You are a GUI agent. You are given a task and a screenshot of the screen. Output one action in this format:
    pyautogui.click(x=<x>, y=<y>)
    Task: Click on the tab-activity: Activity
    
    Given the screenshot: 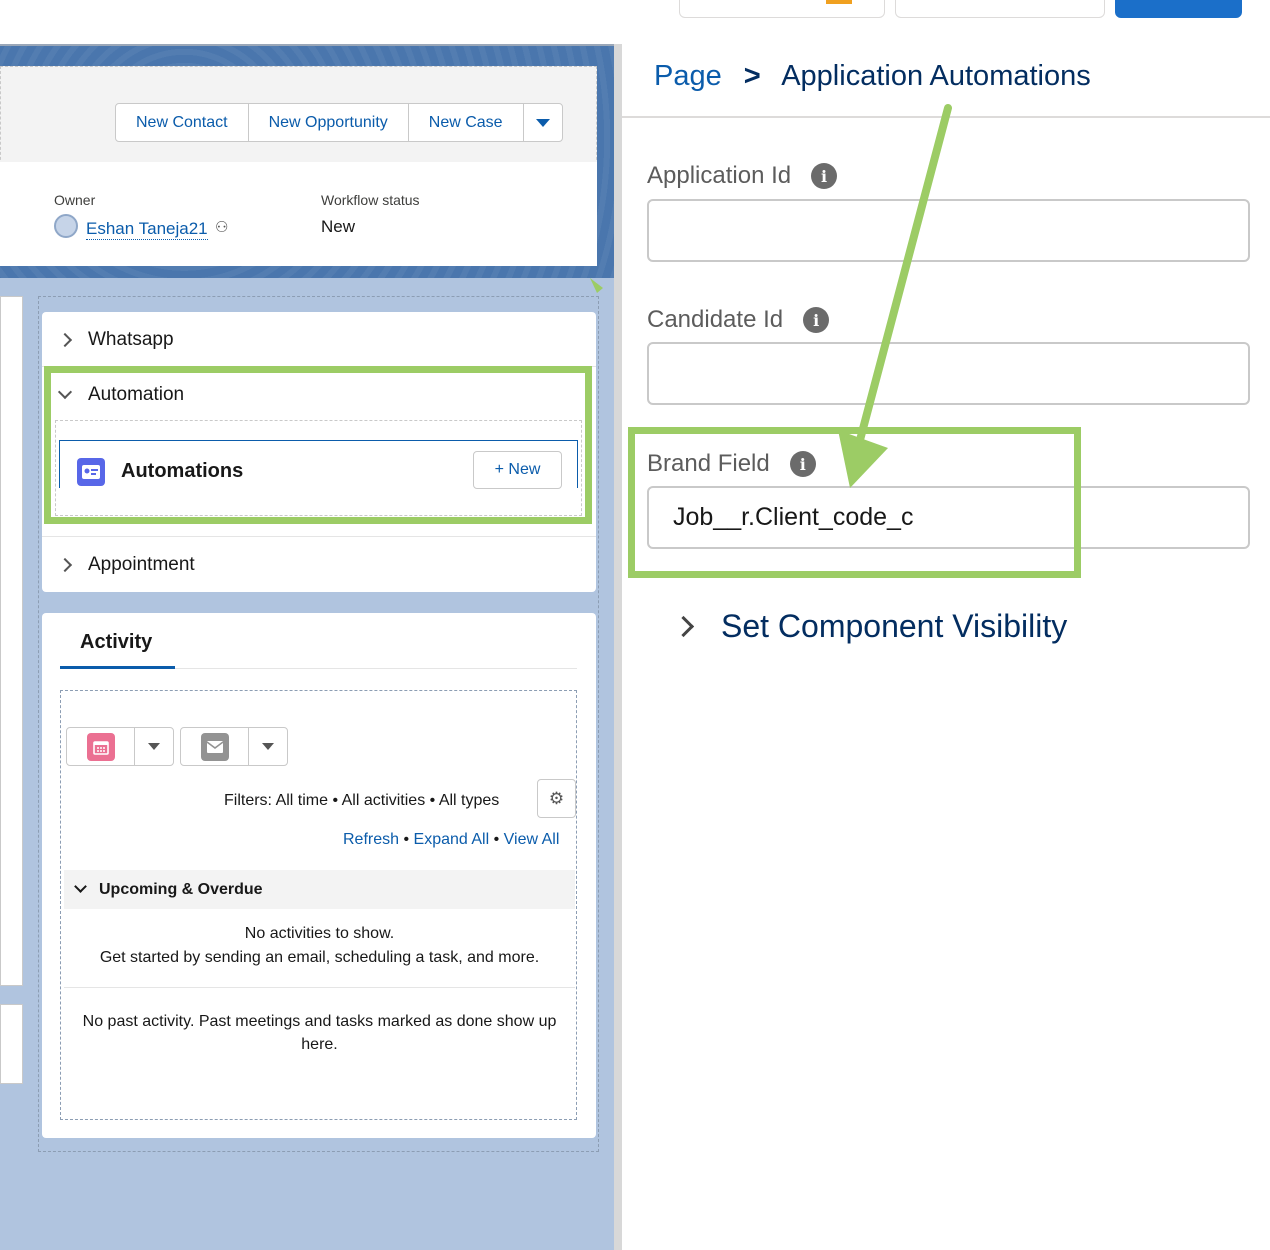 What is the action you would take?
    pyautogui.click(x=116, y=642)
    